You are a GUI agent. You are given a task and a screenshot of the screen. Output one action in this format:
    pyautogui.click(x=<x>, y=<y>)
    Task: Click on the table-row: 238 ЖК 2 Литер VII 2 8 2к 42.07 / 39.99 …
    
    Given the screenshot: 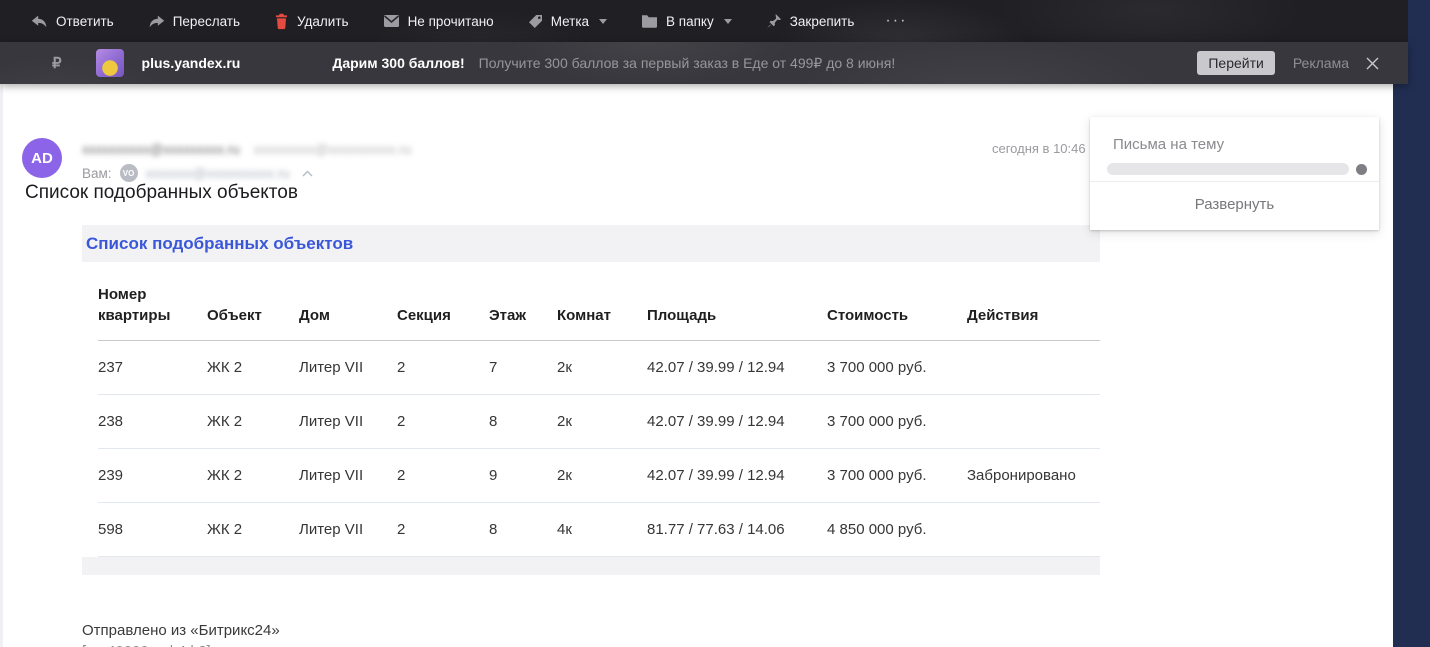 What is the action you would take?
    pyautogui.click(x=599, y=421)
    